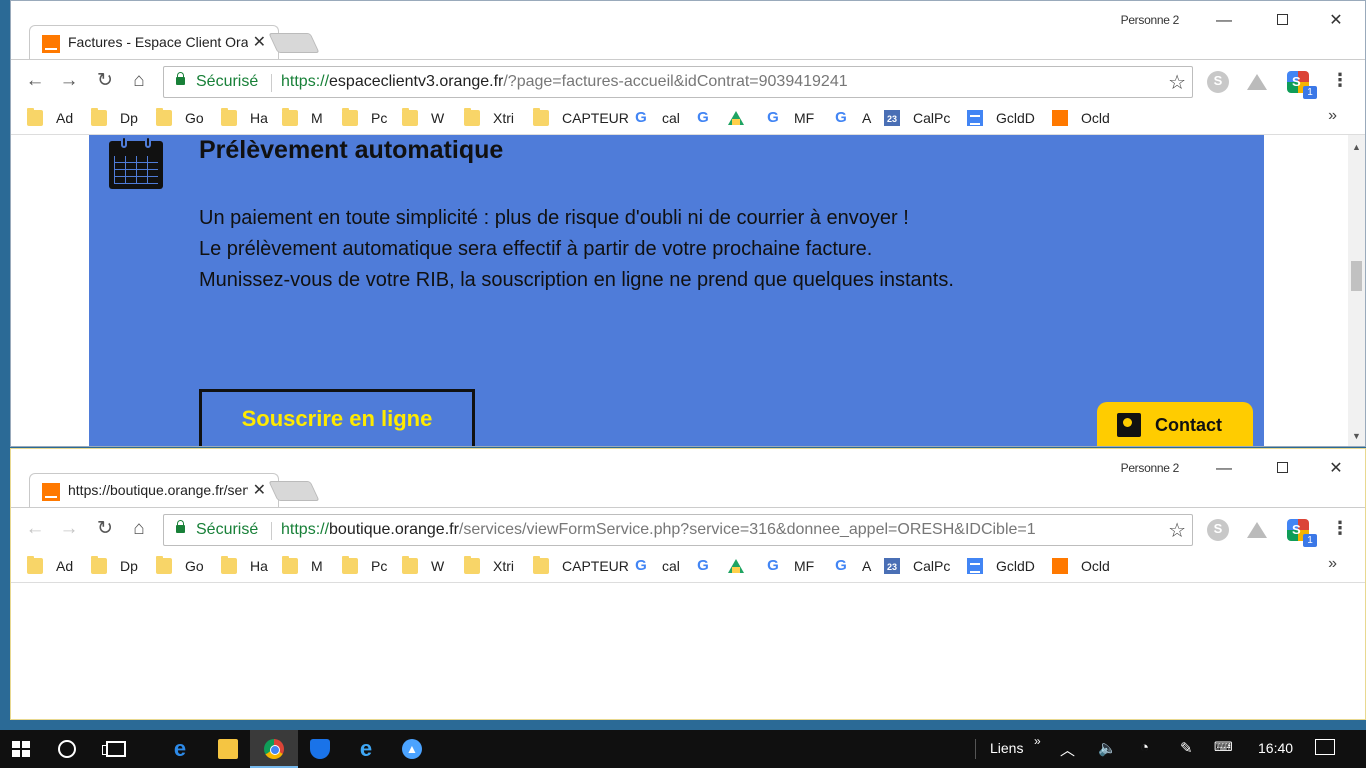  Describe the element at coordinates (1223, 747) in the screenshot. I see `keyboard-icon: ⌨` at that location.